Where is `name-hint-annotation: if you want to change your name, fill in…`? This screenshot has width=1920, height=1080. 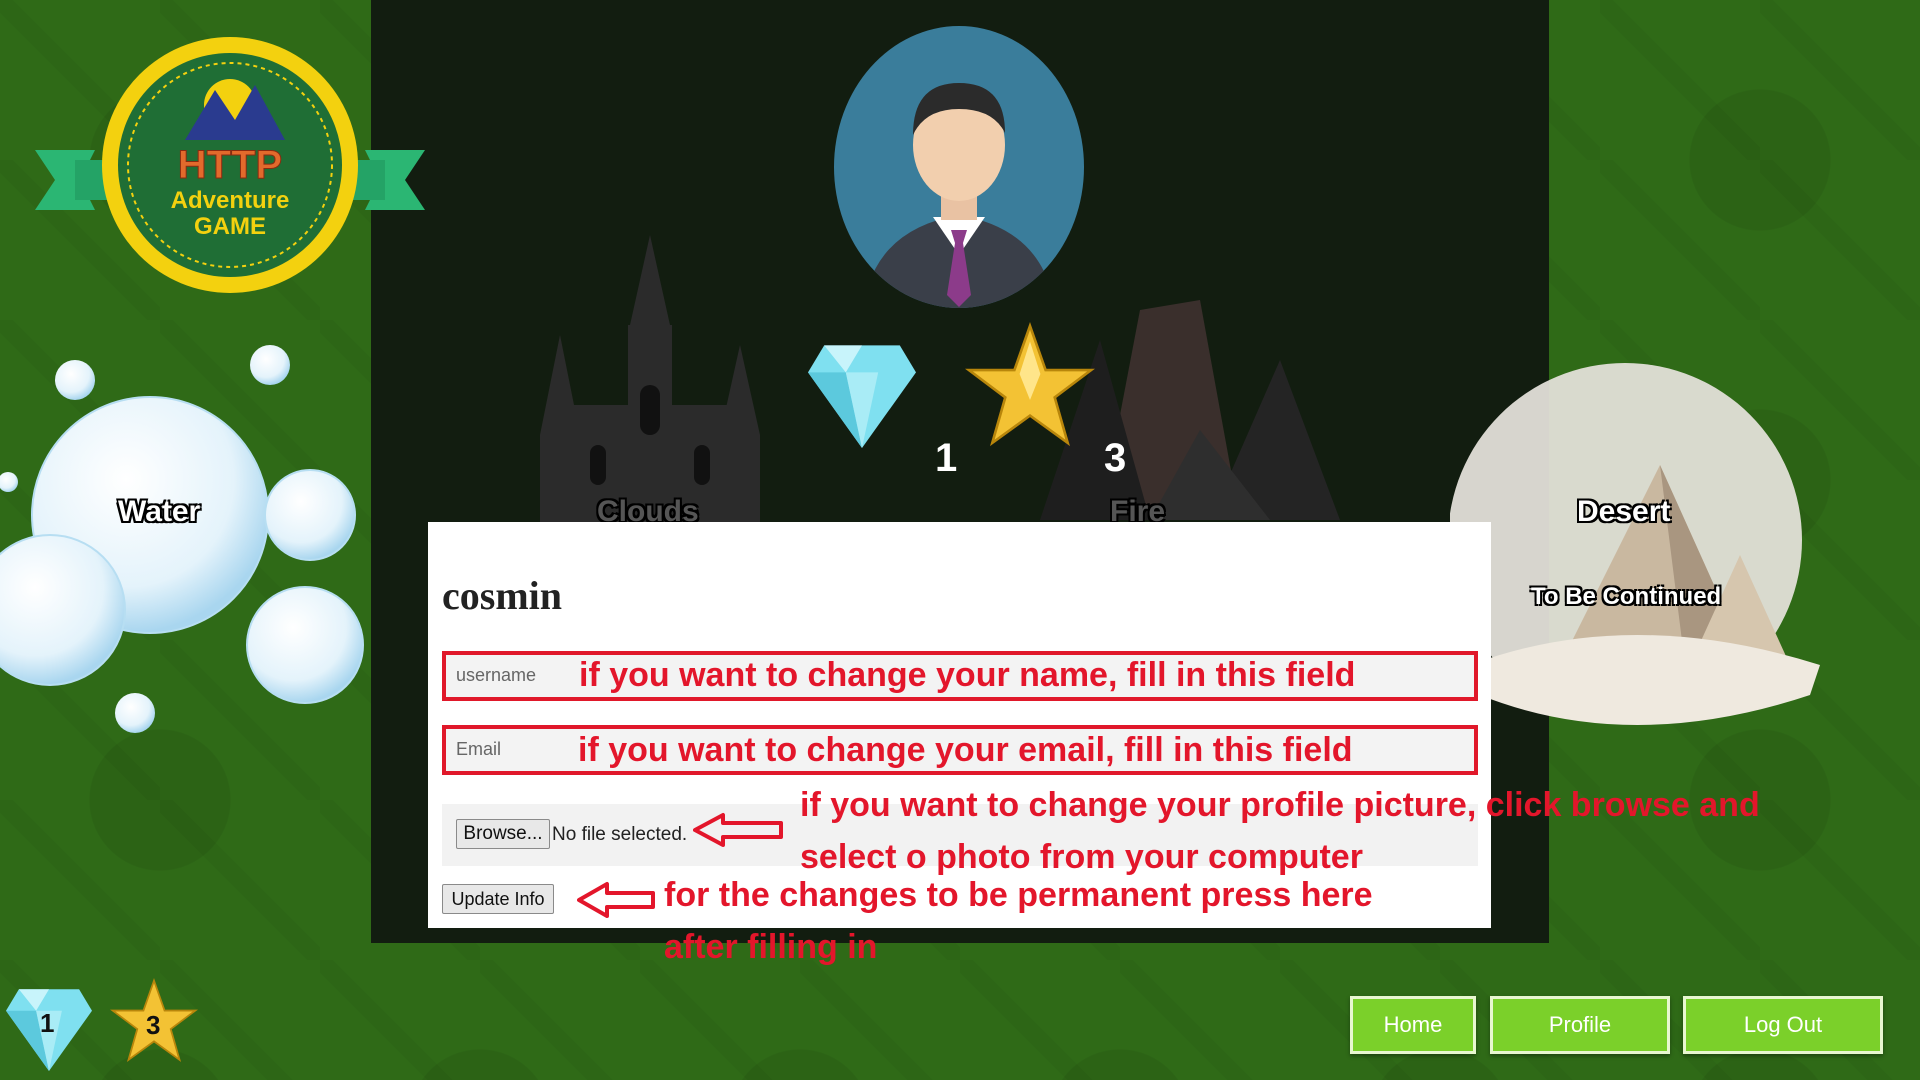
name-hint-annotation: if you want to change your name, fill in… is located at coordinates (967, 675).